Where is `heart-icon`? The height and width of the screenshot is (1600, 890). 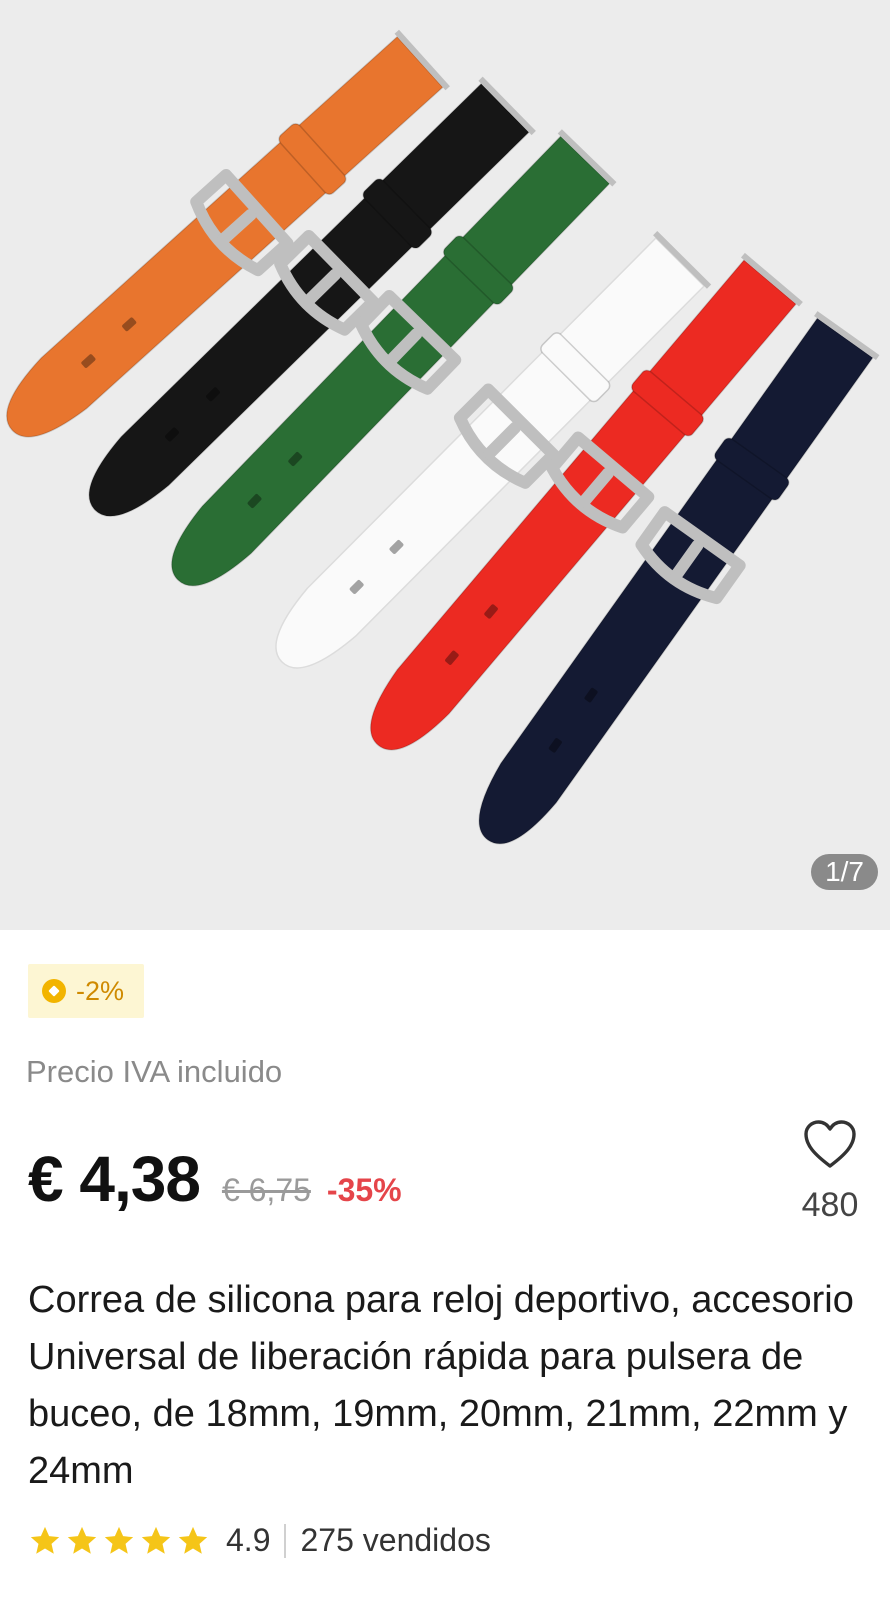
heart-icon is located at coordinates (830, 1144).